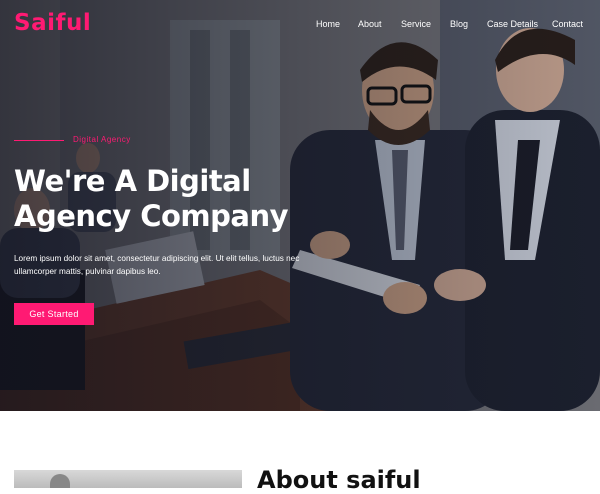 This screenshot has height=494, width=600. I want to click on hero-kicker: Digital Agency, so click(102, 139).